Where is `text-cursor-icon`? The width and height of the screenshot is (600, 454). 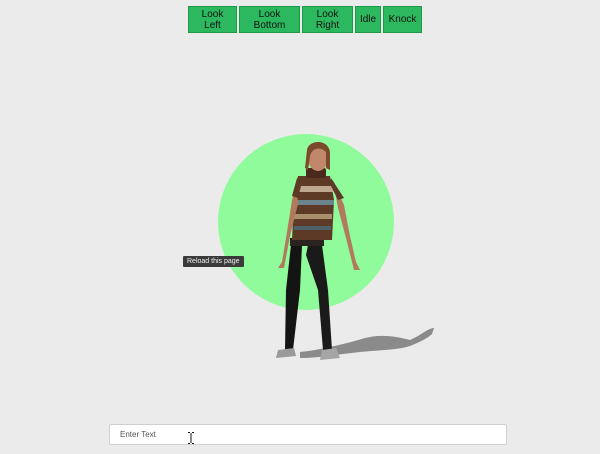
text-cursor-icon is located at coordinates (191, 438).